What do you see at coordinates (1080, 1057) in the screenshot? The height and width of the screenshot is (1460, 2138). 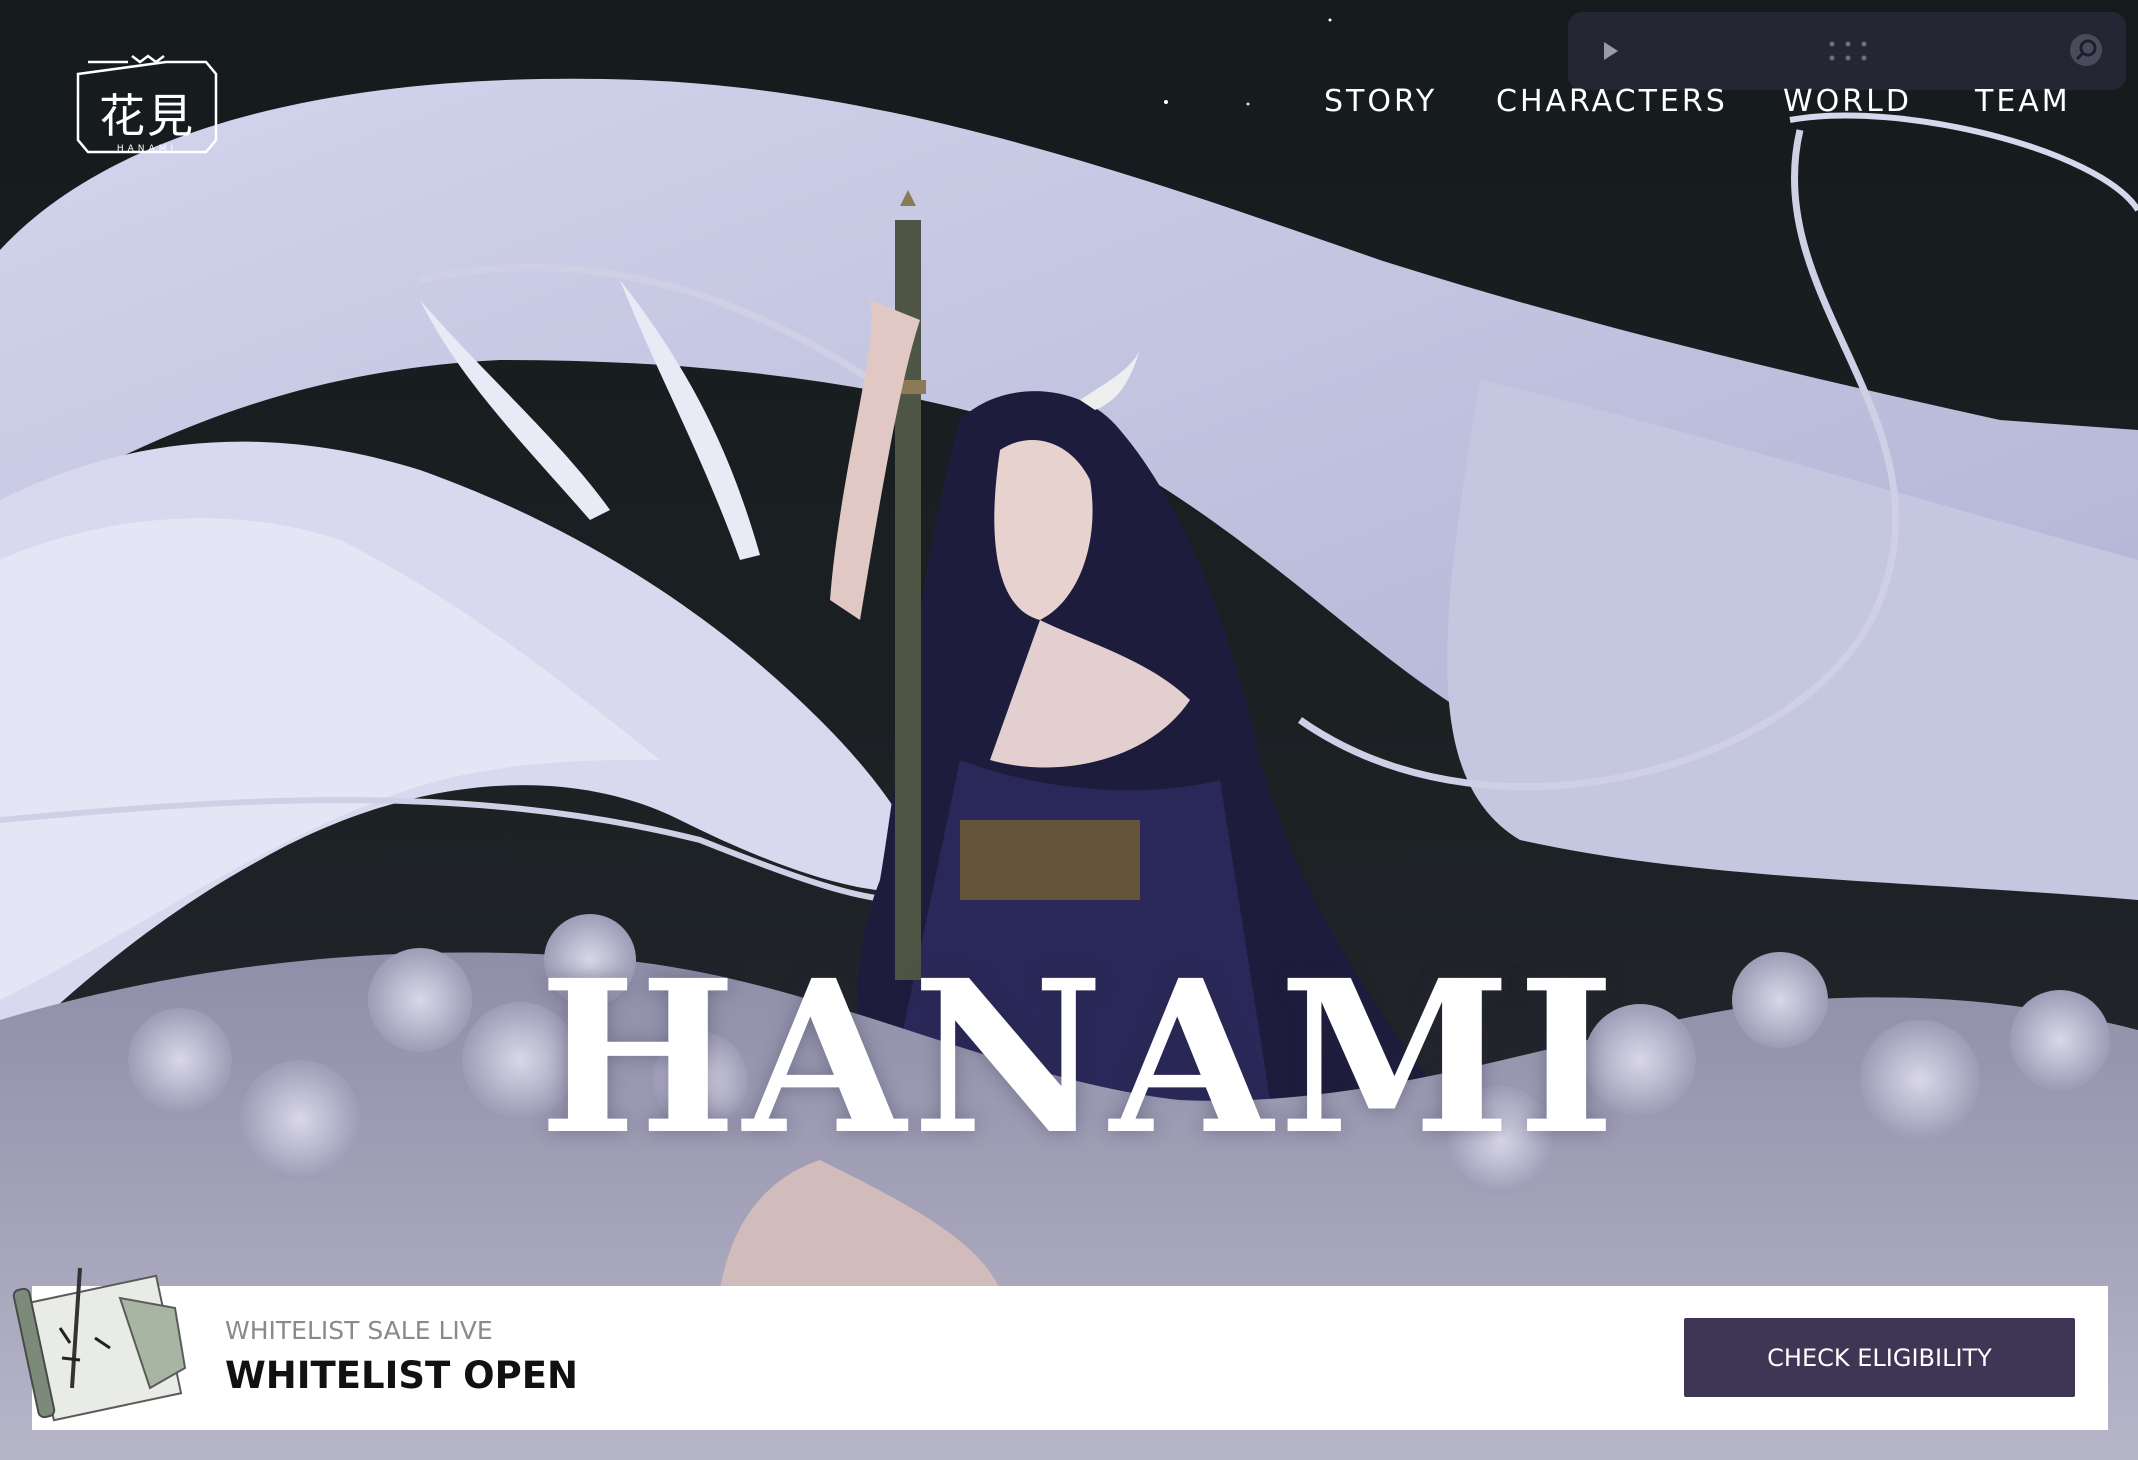 I see `hero-title: HANAMI` at bounding box center [1080, 1057].